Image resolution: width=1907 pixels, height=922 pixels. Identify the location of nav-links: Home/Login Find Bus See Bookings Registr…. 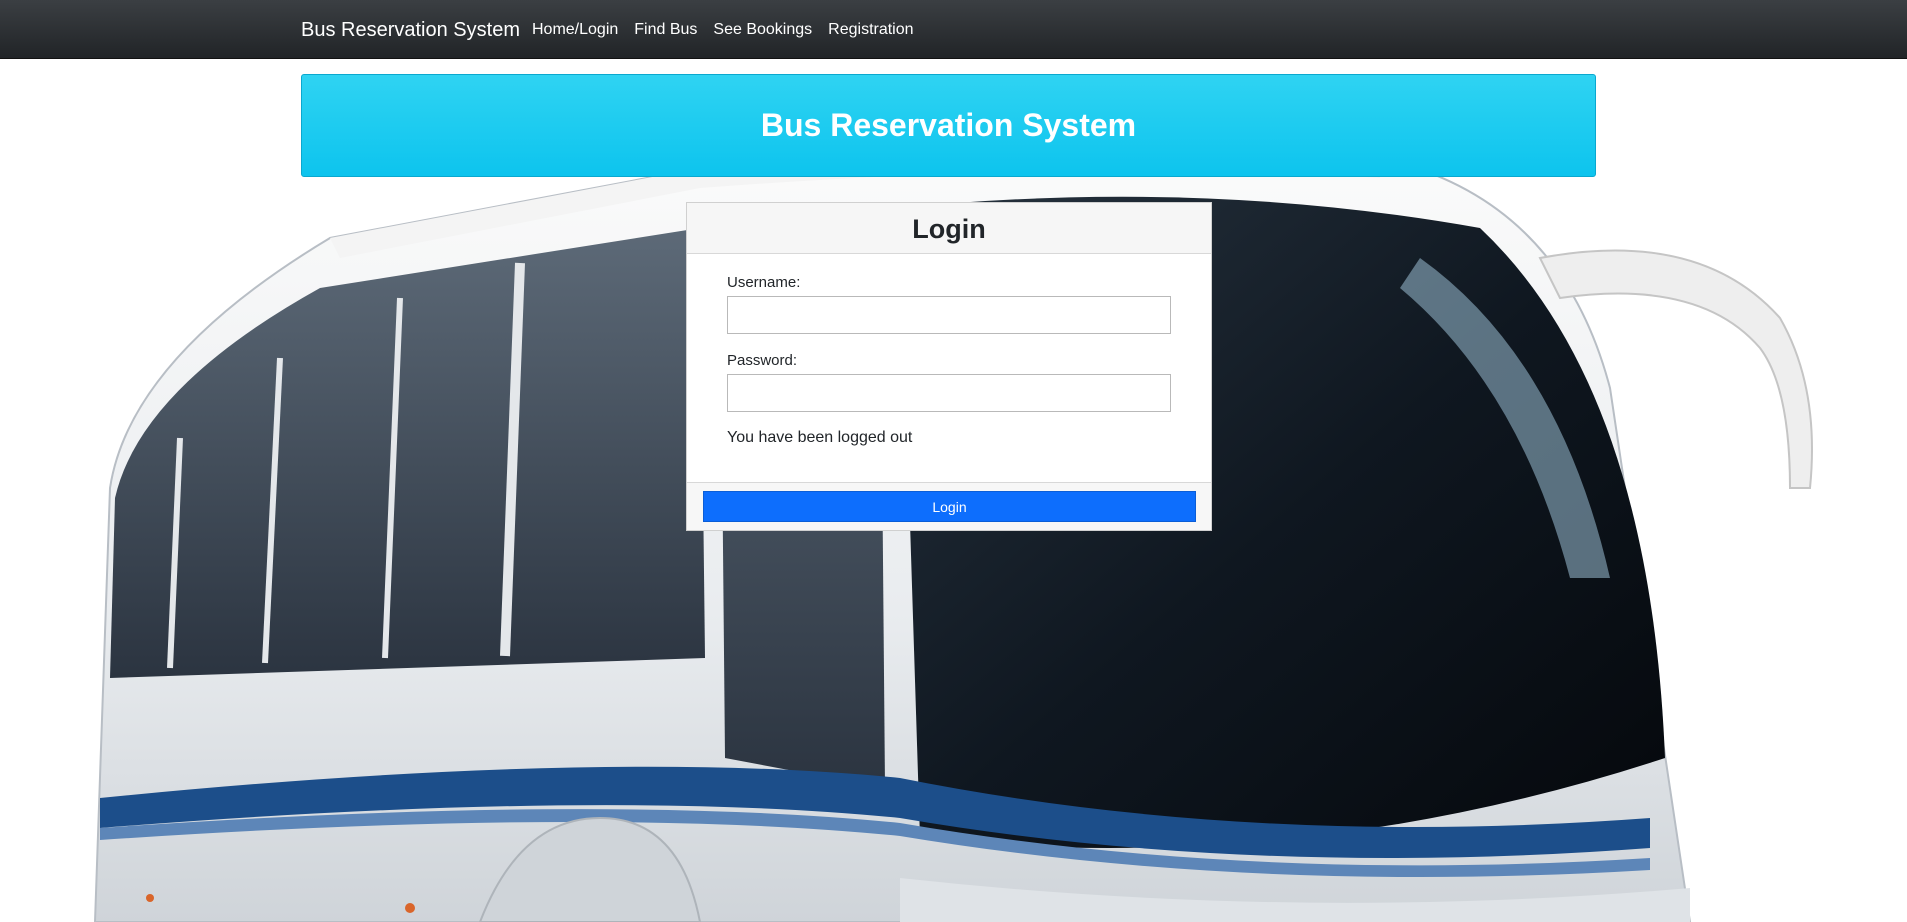
(731, 29).